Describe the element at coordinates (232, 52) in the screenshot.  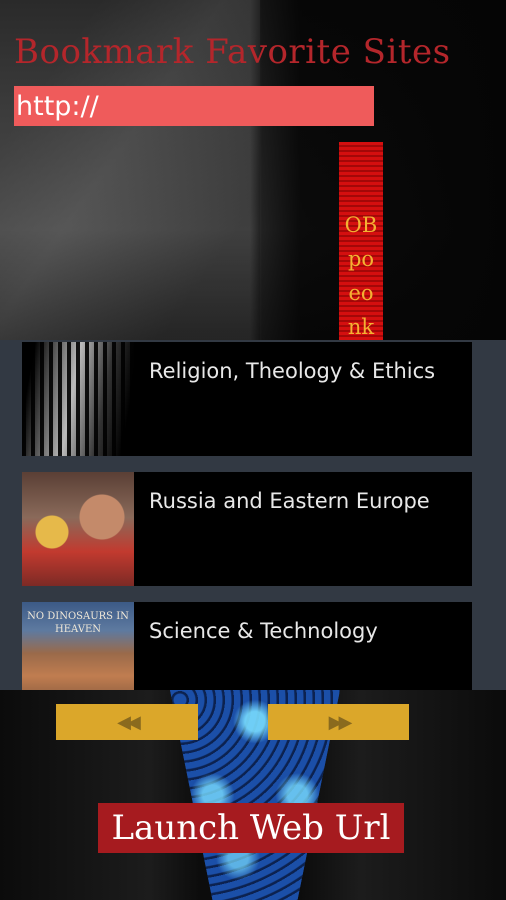
I see `page-title: Bookmark Favorite Sites` at that location.